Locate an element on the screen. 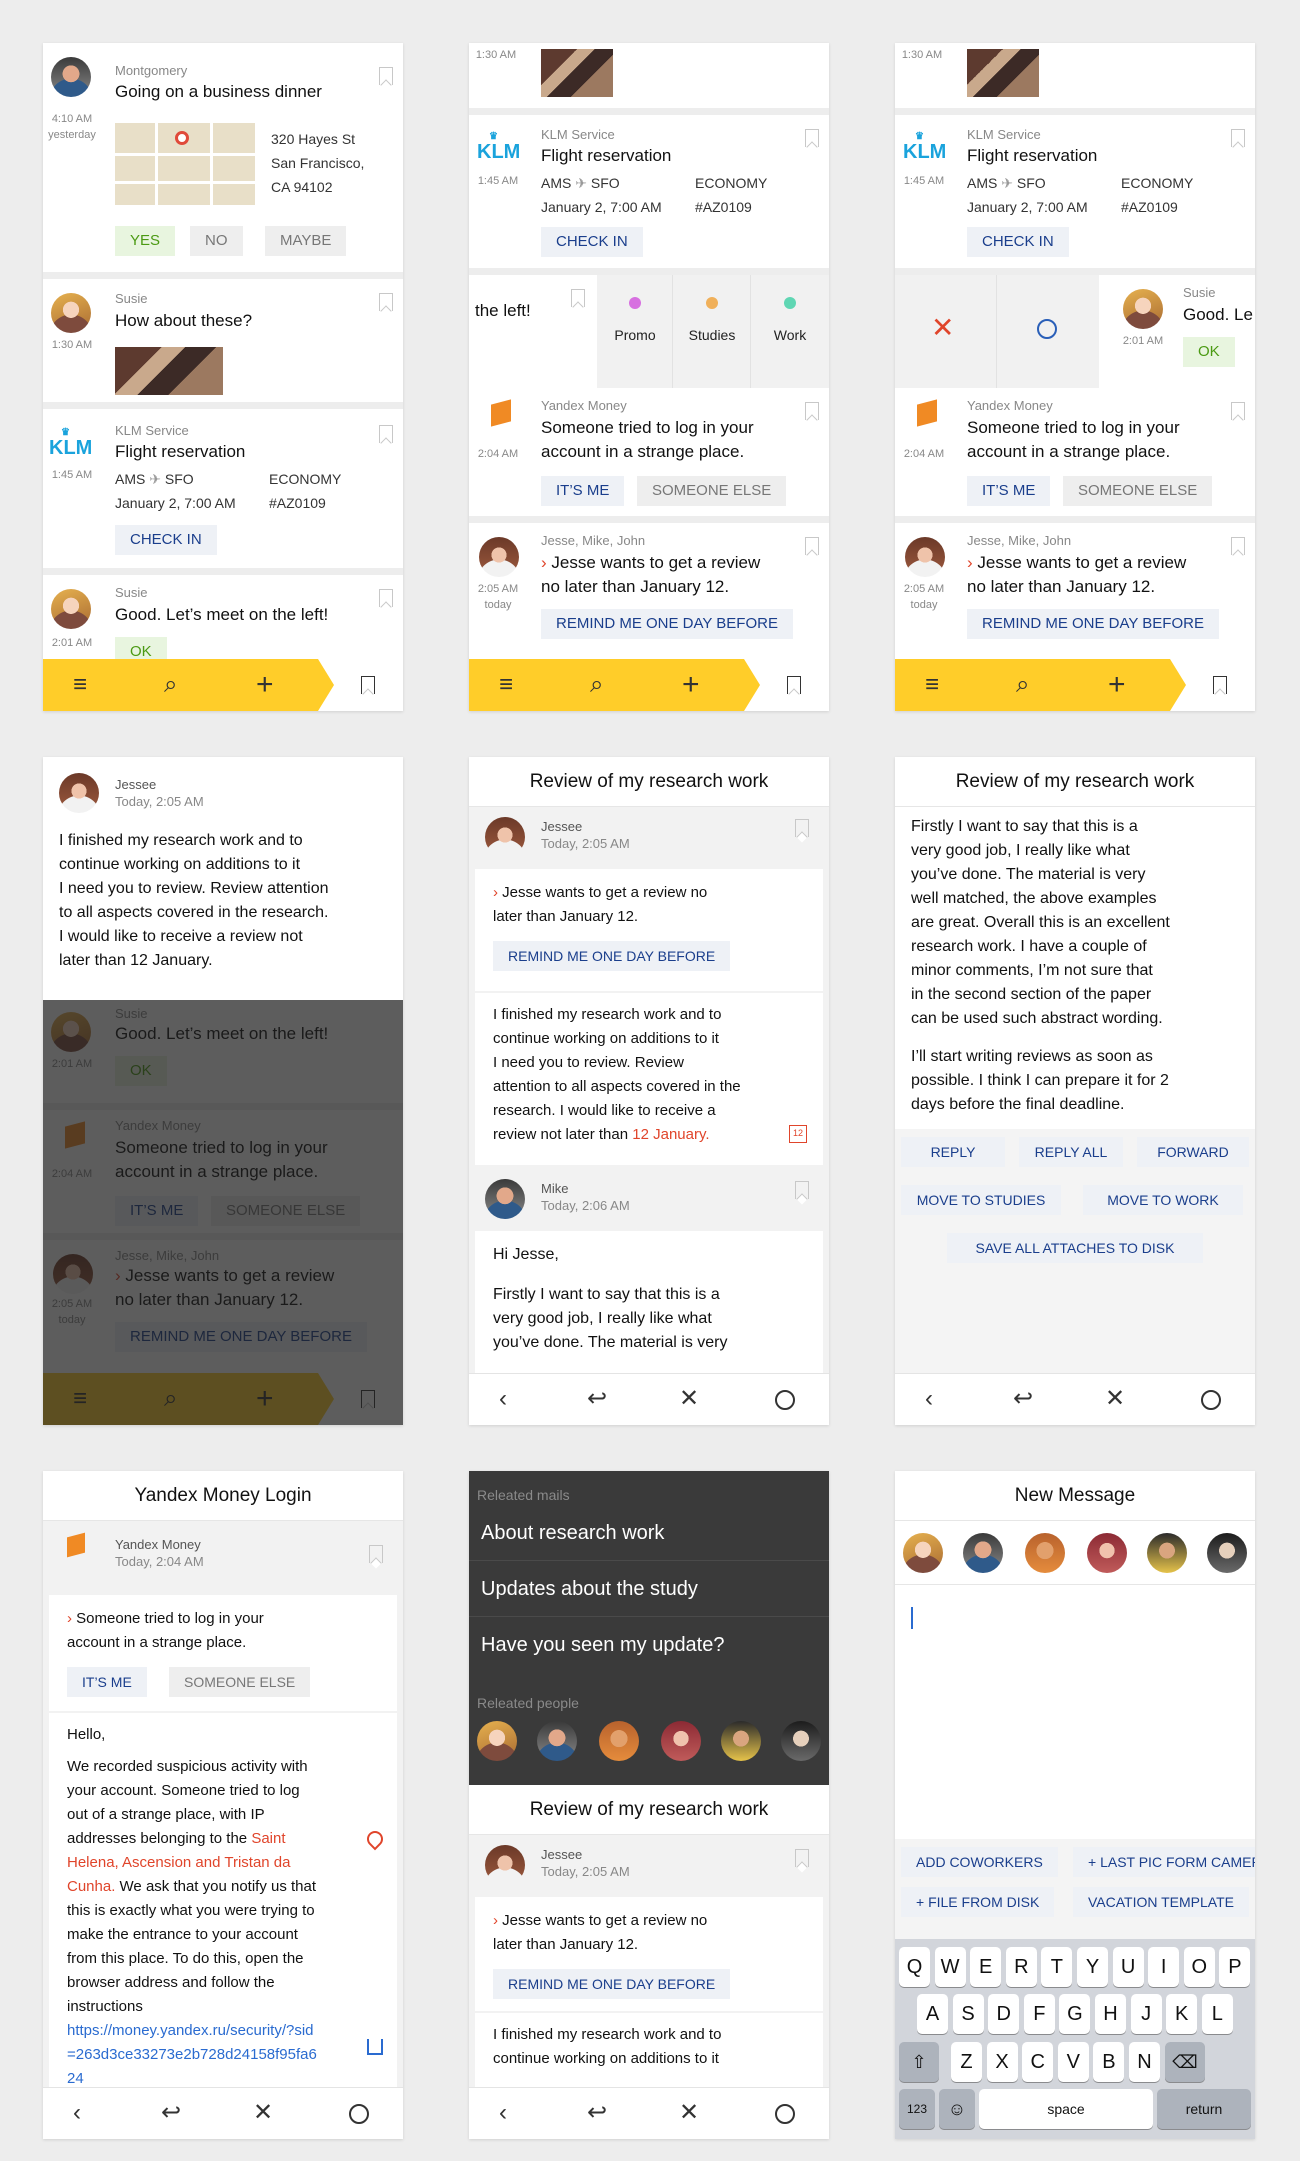  bookmarks-icon is located at coordinates (794, 685).